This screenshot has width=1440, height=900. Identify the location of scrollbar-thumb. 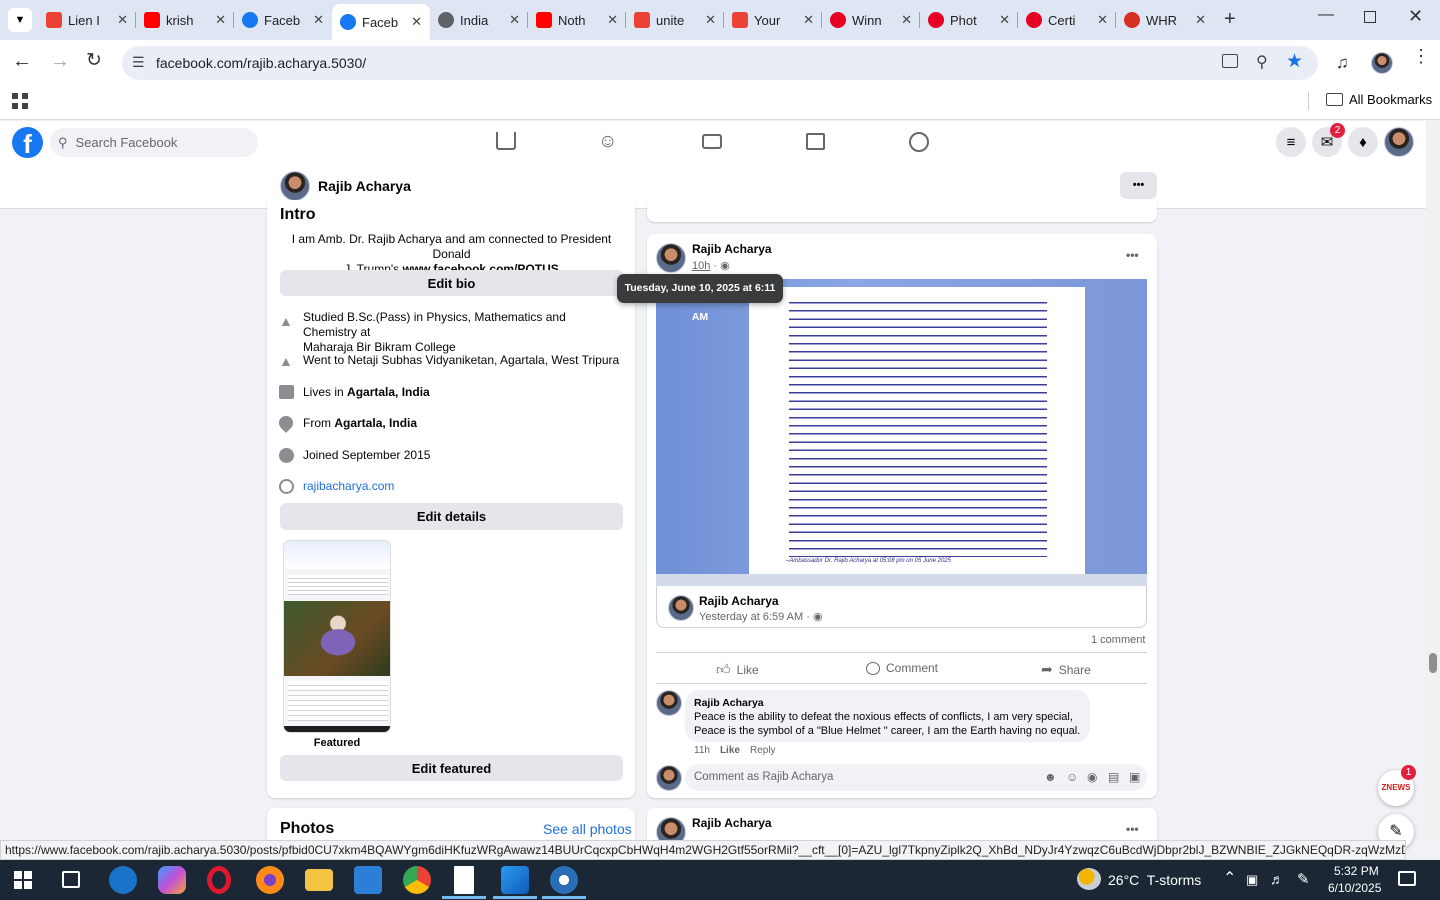
(1433, 663).